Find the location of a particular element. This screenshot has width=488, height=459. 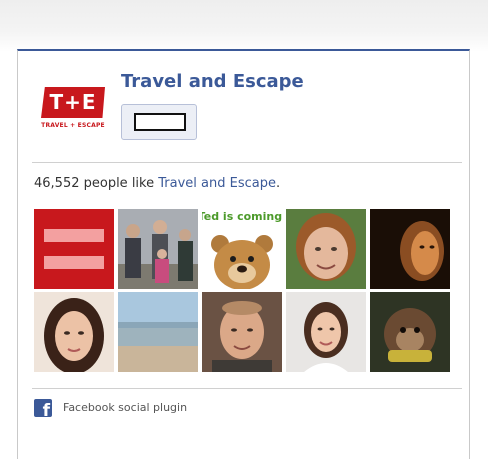

man-portrait-icon is located at coordinates (242, 332).